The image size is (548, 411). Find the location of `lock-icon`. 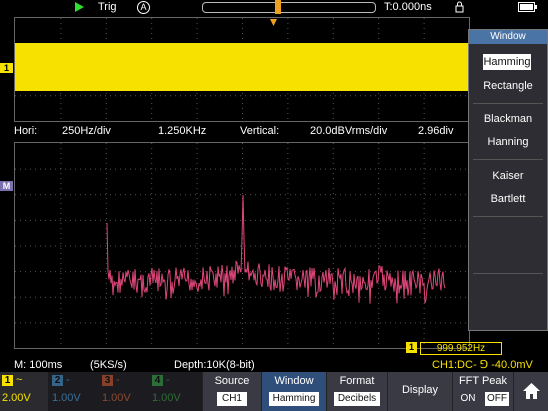

lock-icon is located at coordinates (459, 7).